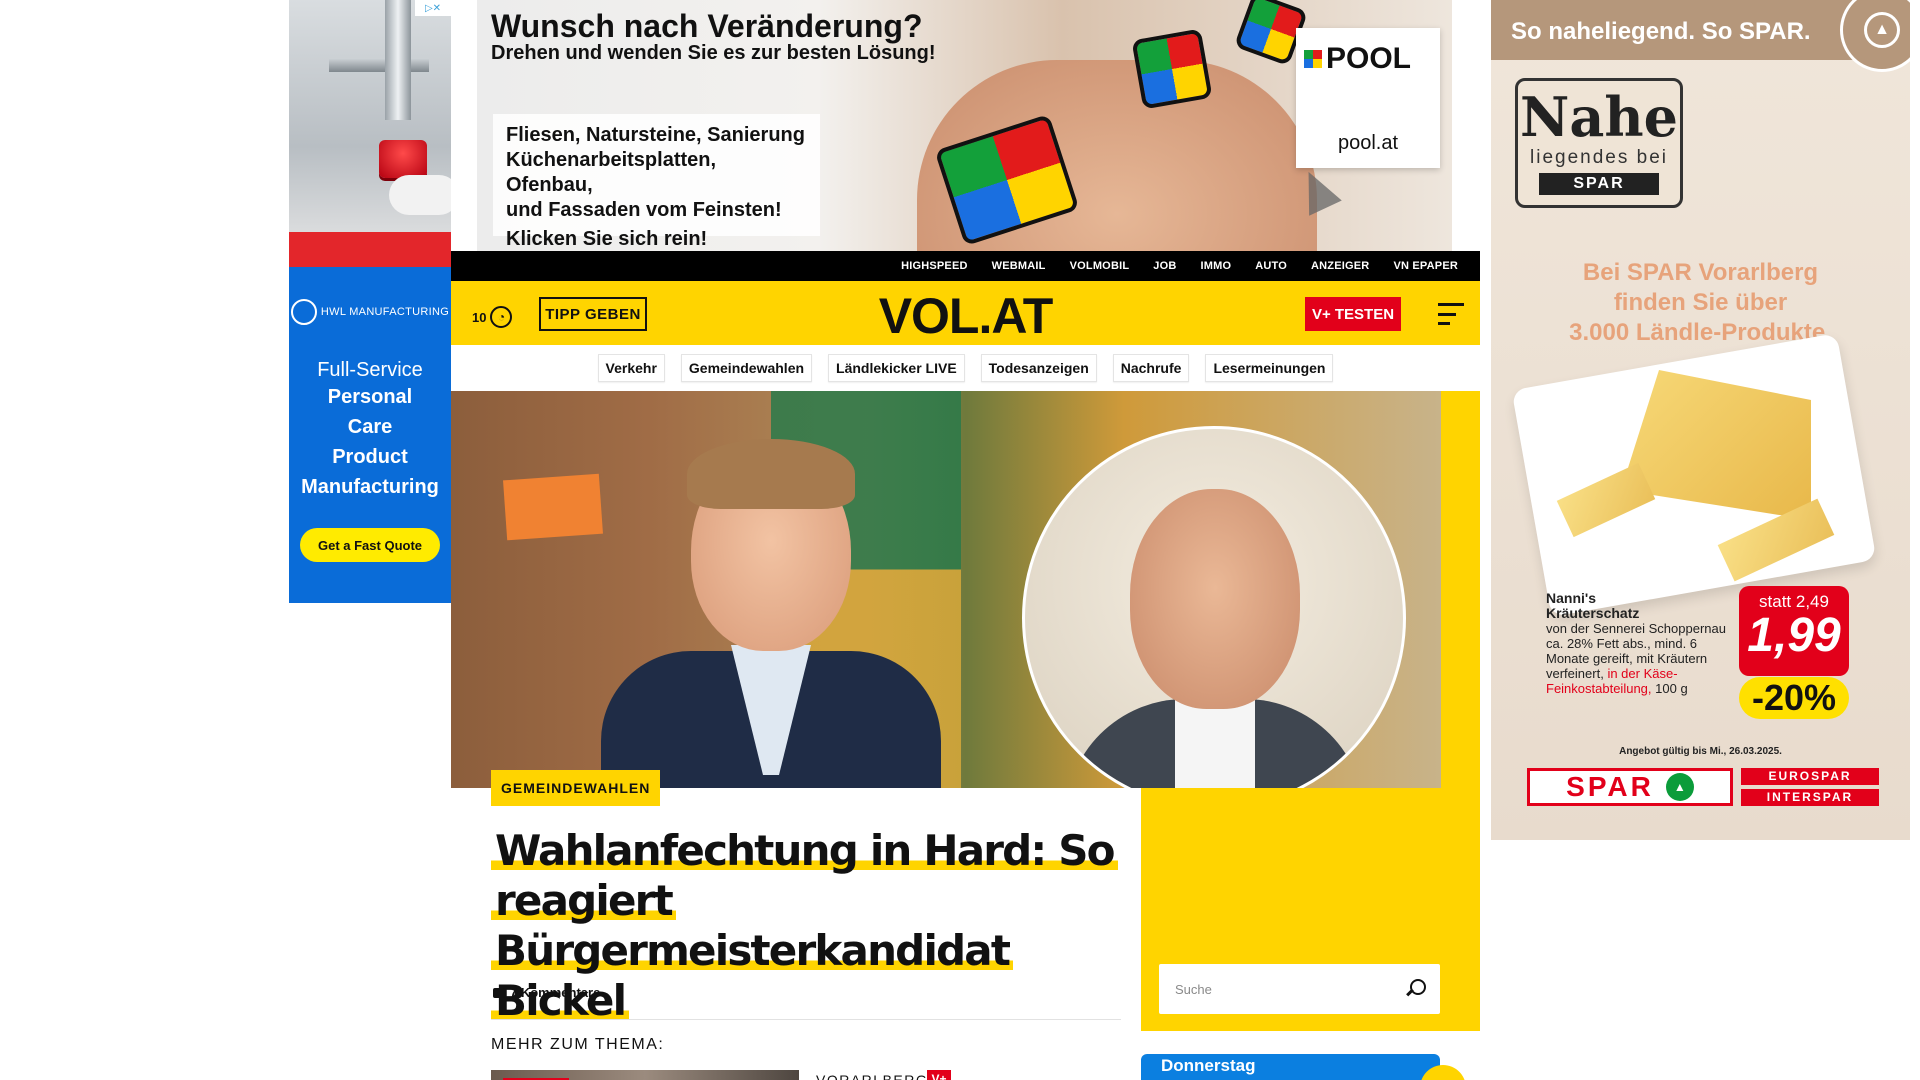  Describe the element at coordinates (1369, 58) in the screenshot. I see `pool-brand-name: POOL` at that location.